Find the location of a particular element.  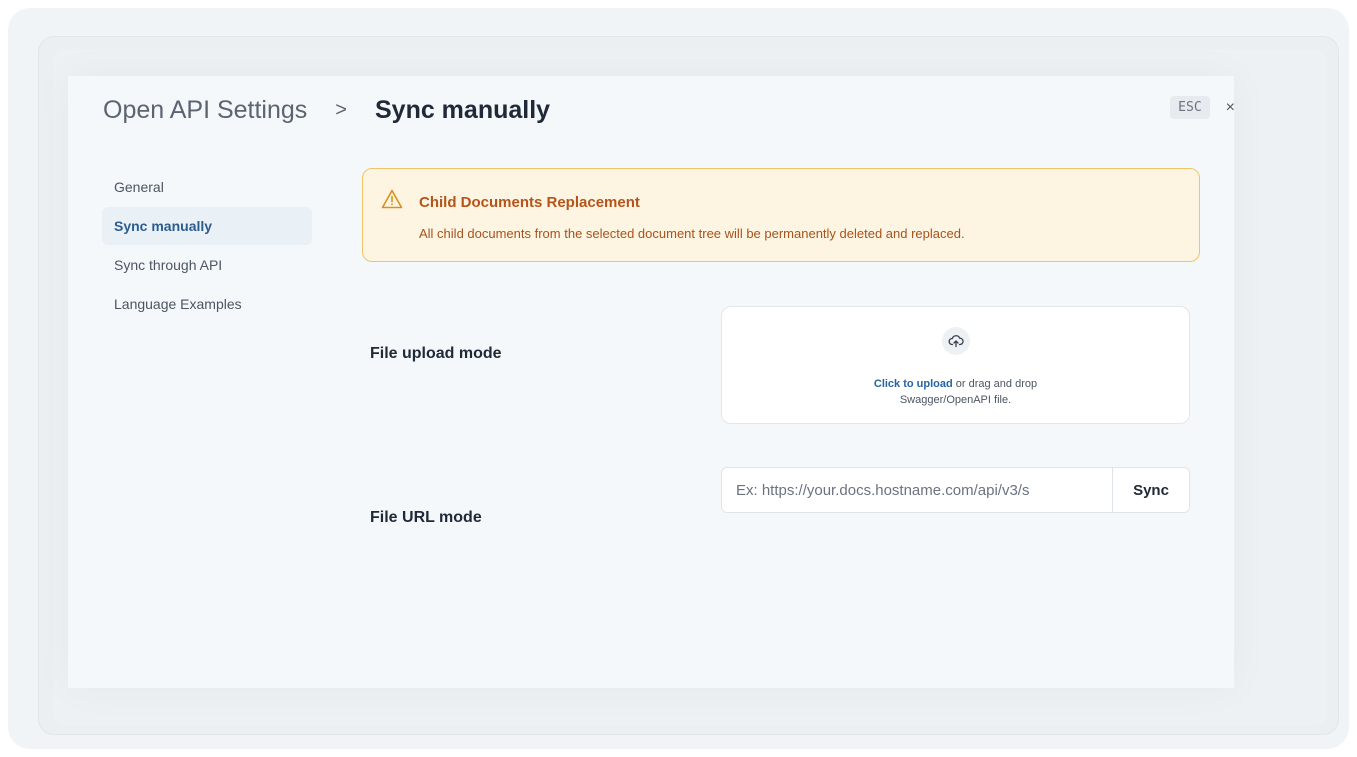

chevron-right-icon: > is located at coordinates (341, 109).